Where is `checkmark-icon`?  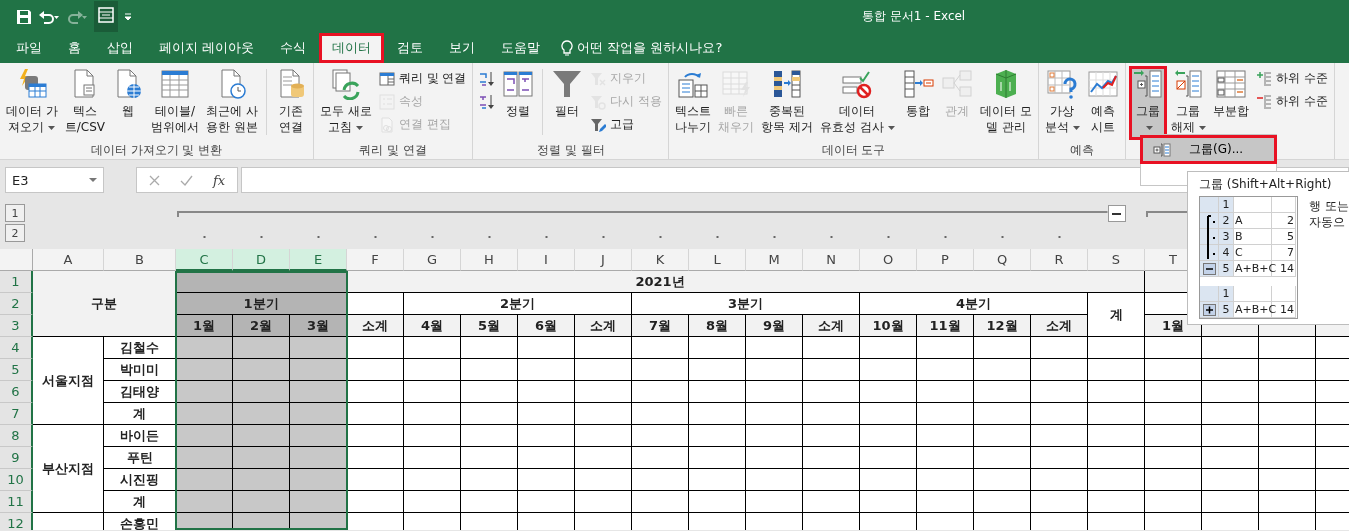
checkmark-icon is located at coordinates (186, 180).